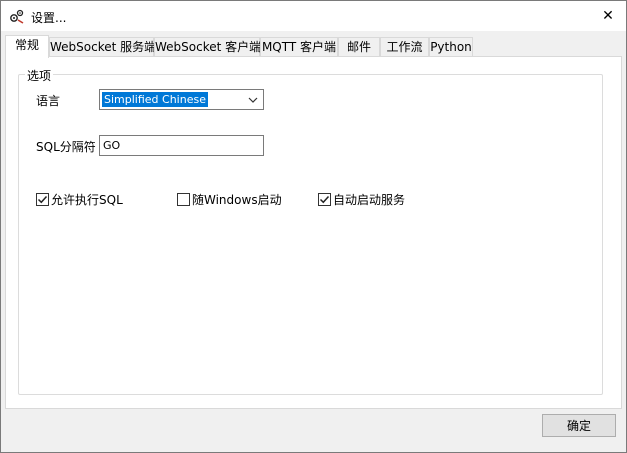 The height and width of the screenshot is (453, 627). I want to click on ok-button-label: 确定, so click(578, 426).